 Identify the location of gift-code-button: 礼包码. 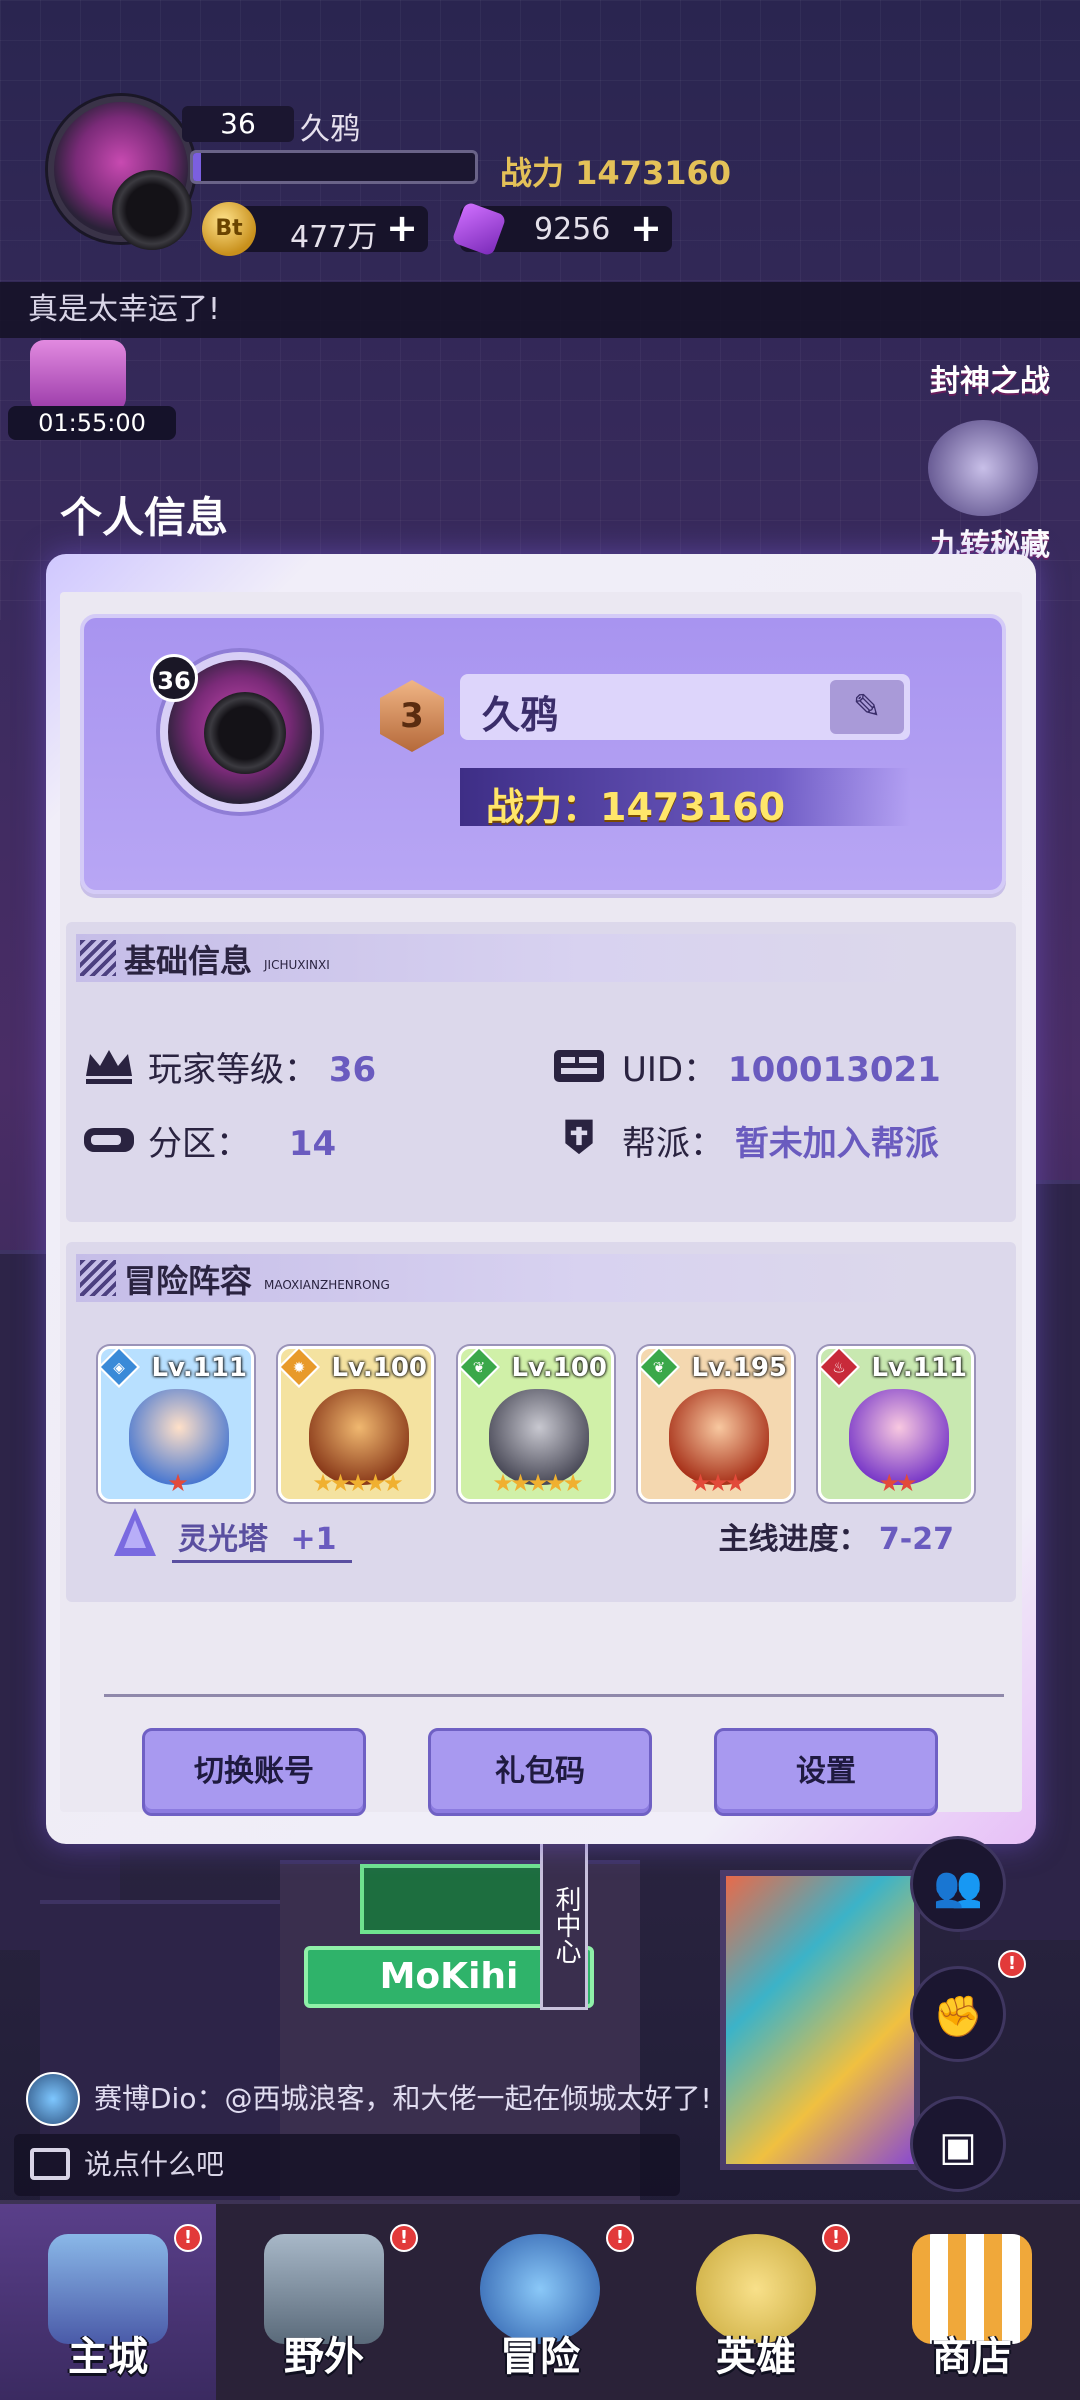
(540, 1772).